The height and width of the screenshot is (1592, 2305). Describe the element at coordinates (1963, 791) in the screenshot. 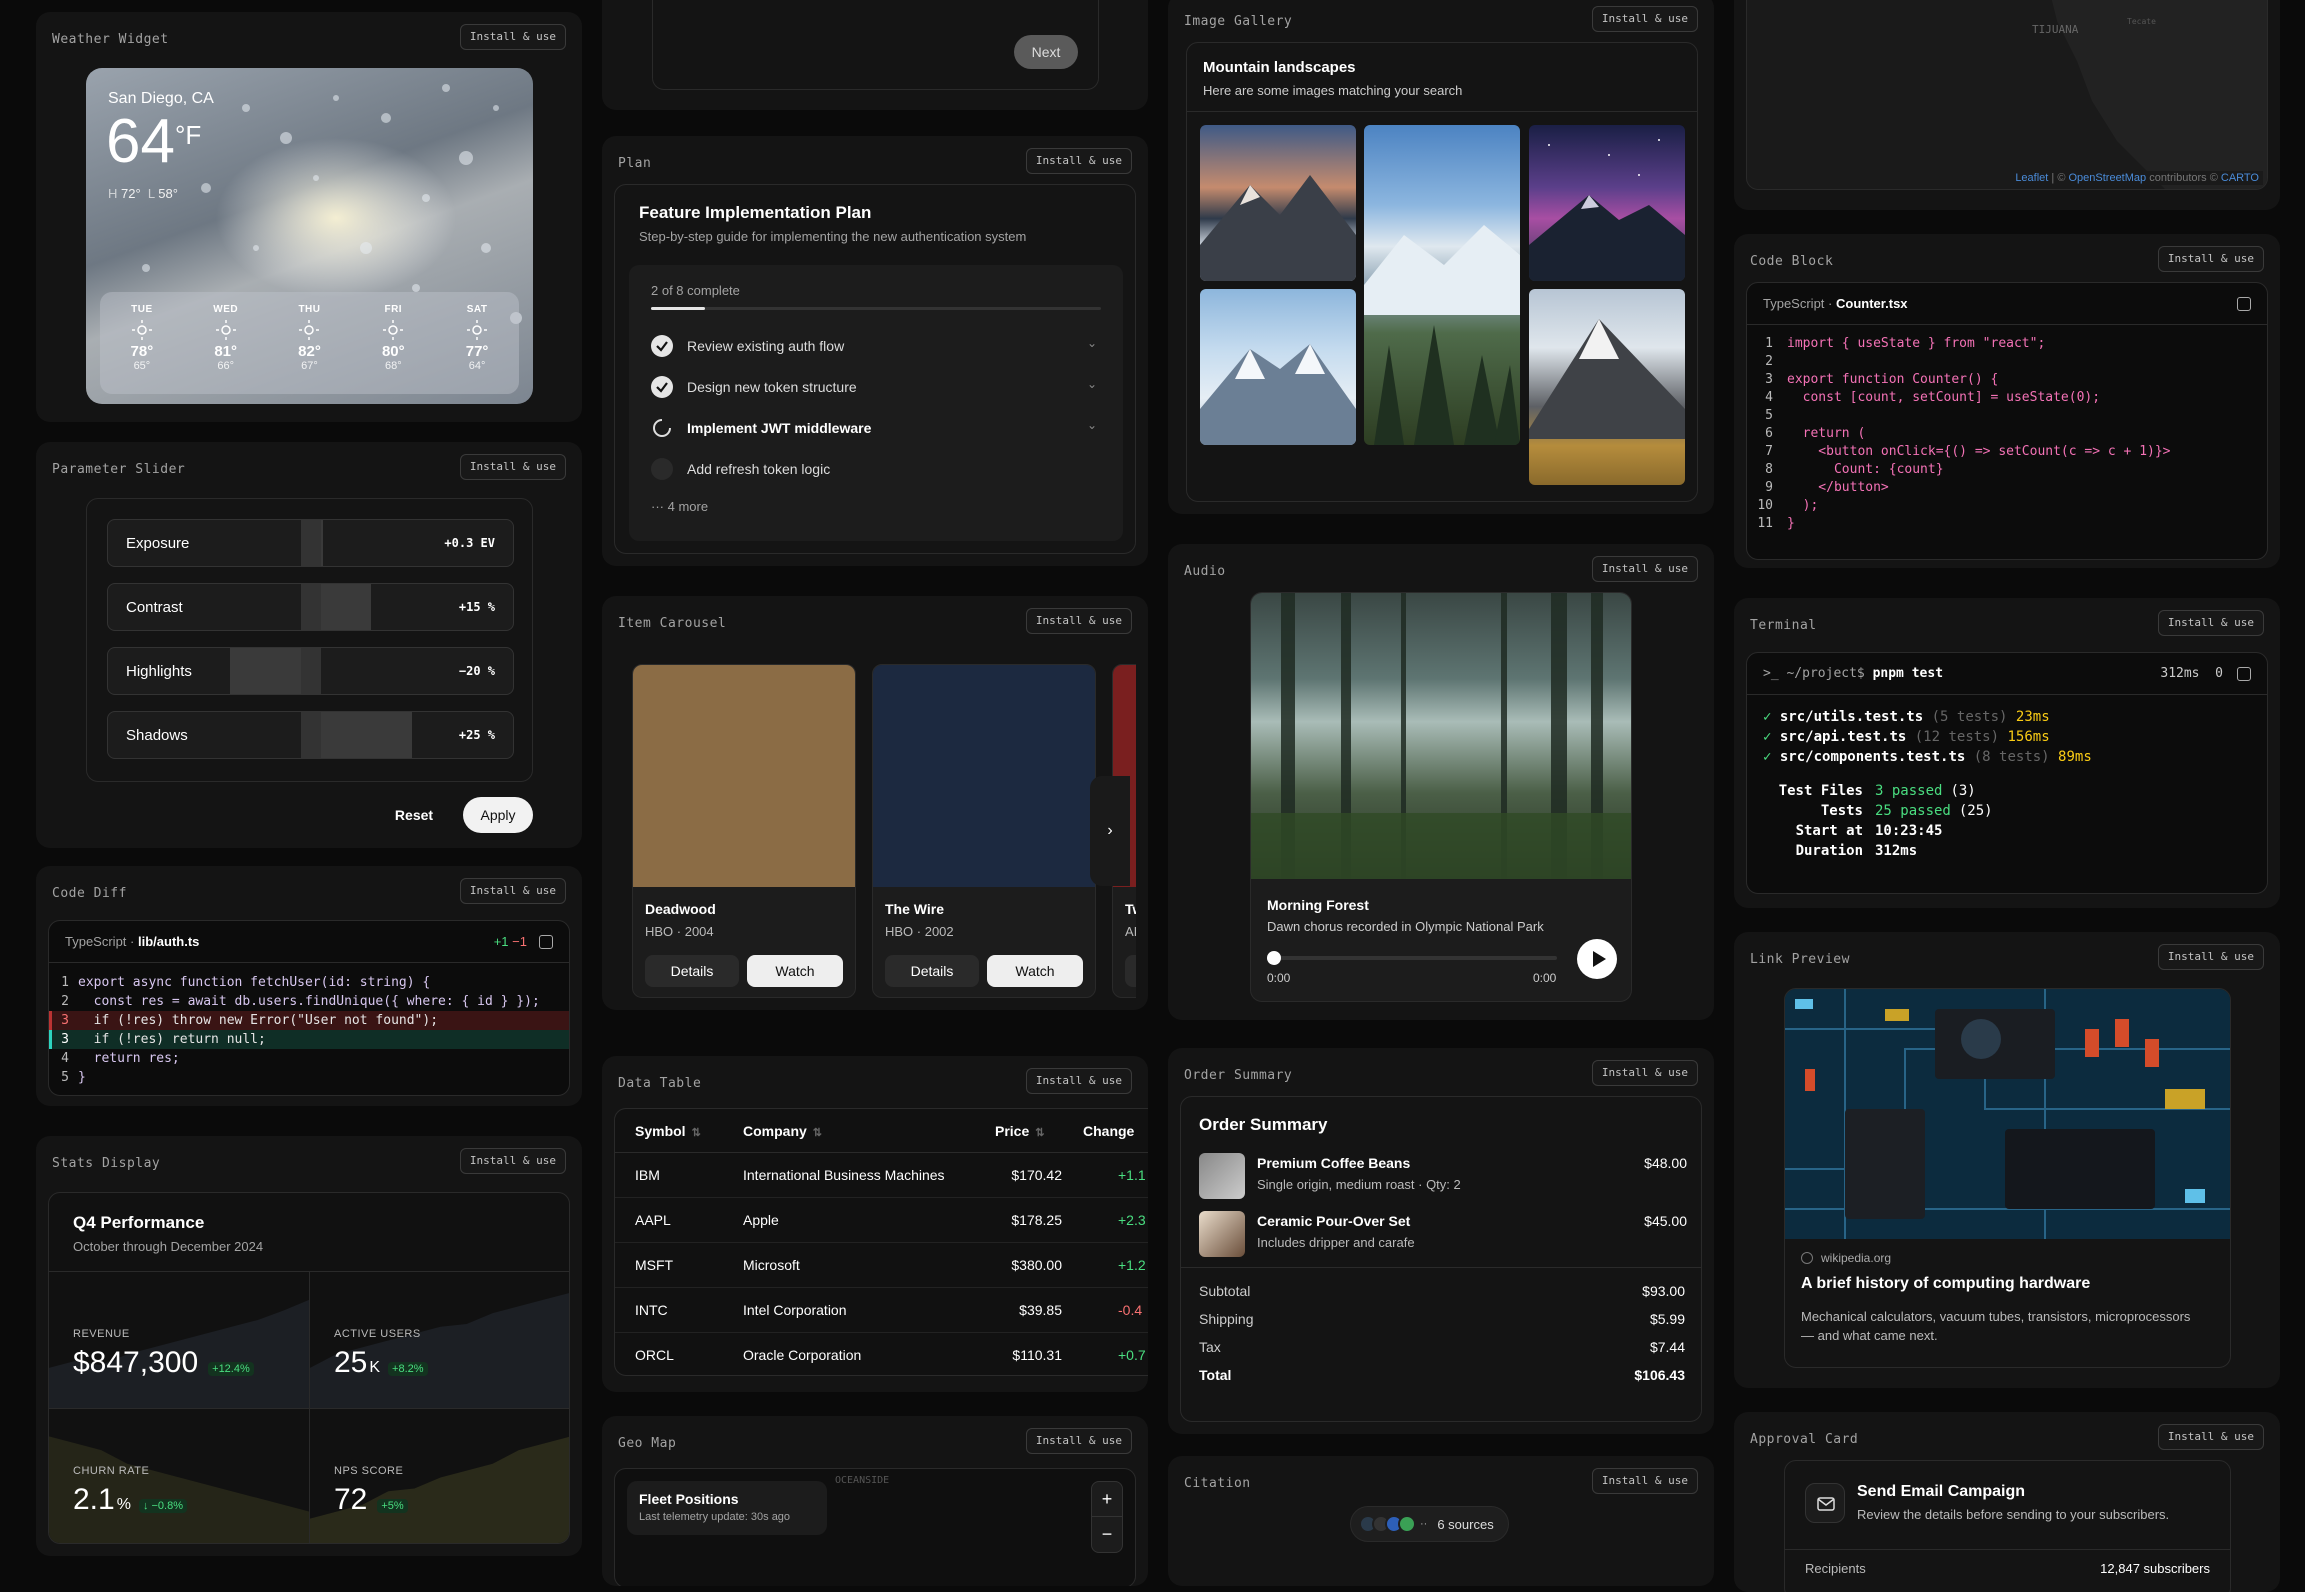

I see `summary-extra: (3)` at that location.